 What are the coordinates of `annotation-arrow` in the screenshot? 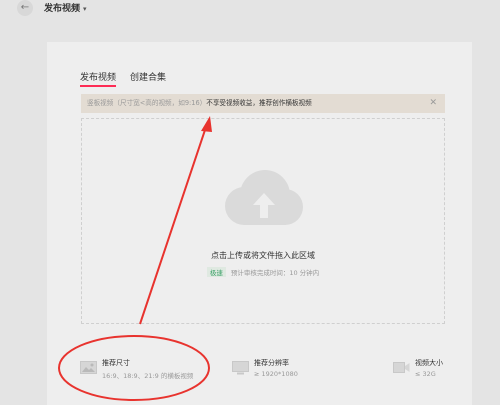 It's located at (173, 224).